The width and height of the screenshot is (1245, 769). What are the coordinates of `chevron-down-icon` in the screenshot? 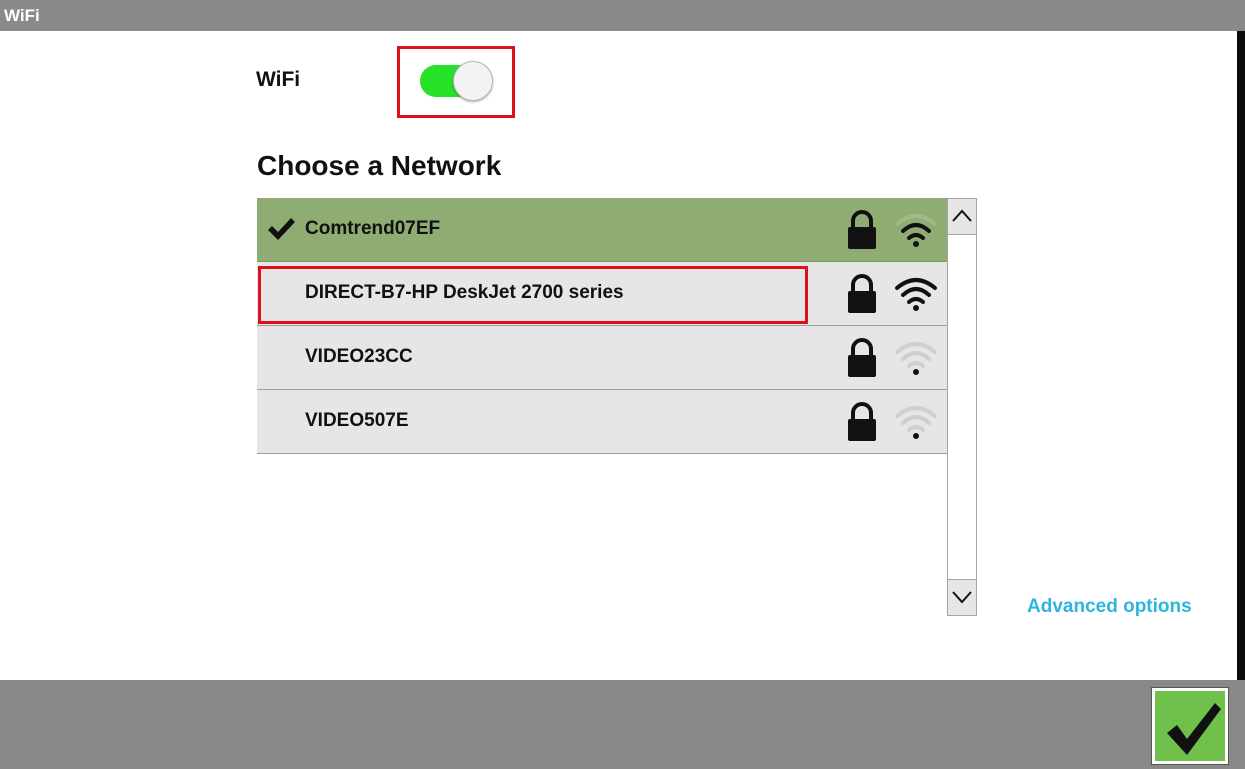 It's located at (962, 597).